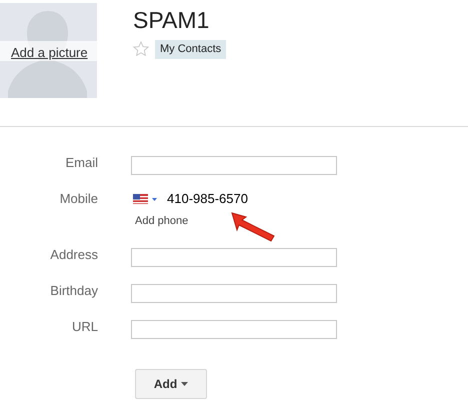 The height and width of the screenshot is (407, 468). What do you see at coordinates (171, 20) in the screenshot?
I see `contact-name: SPAM1` at bounding box center [171, 20].